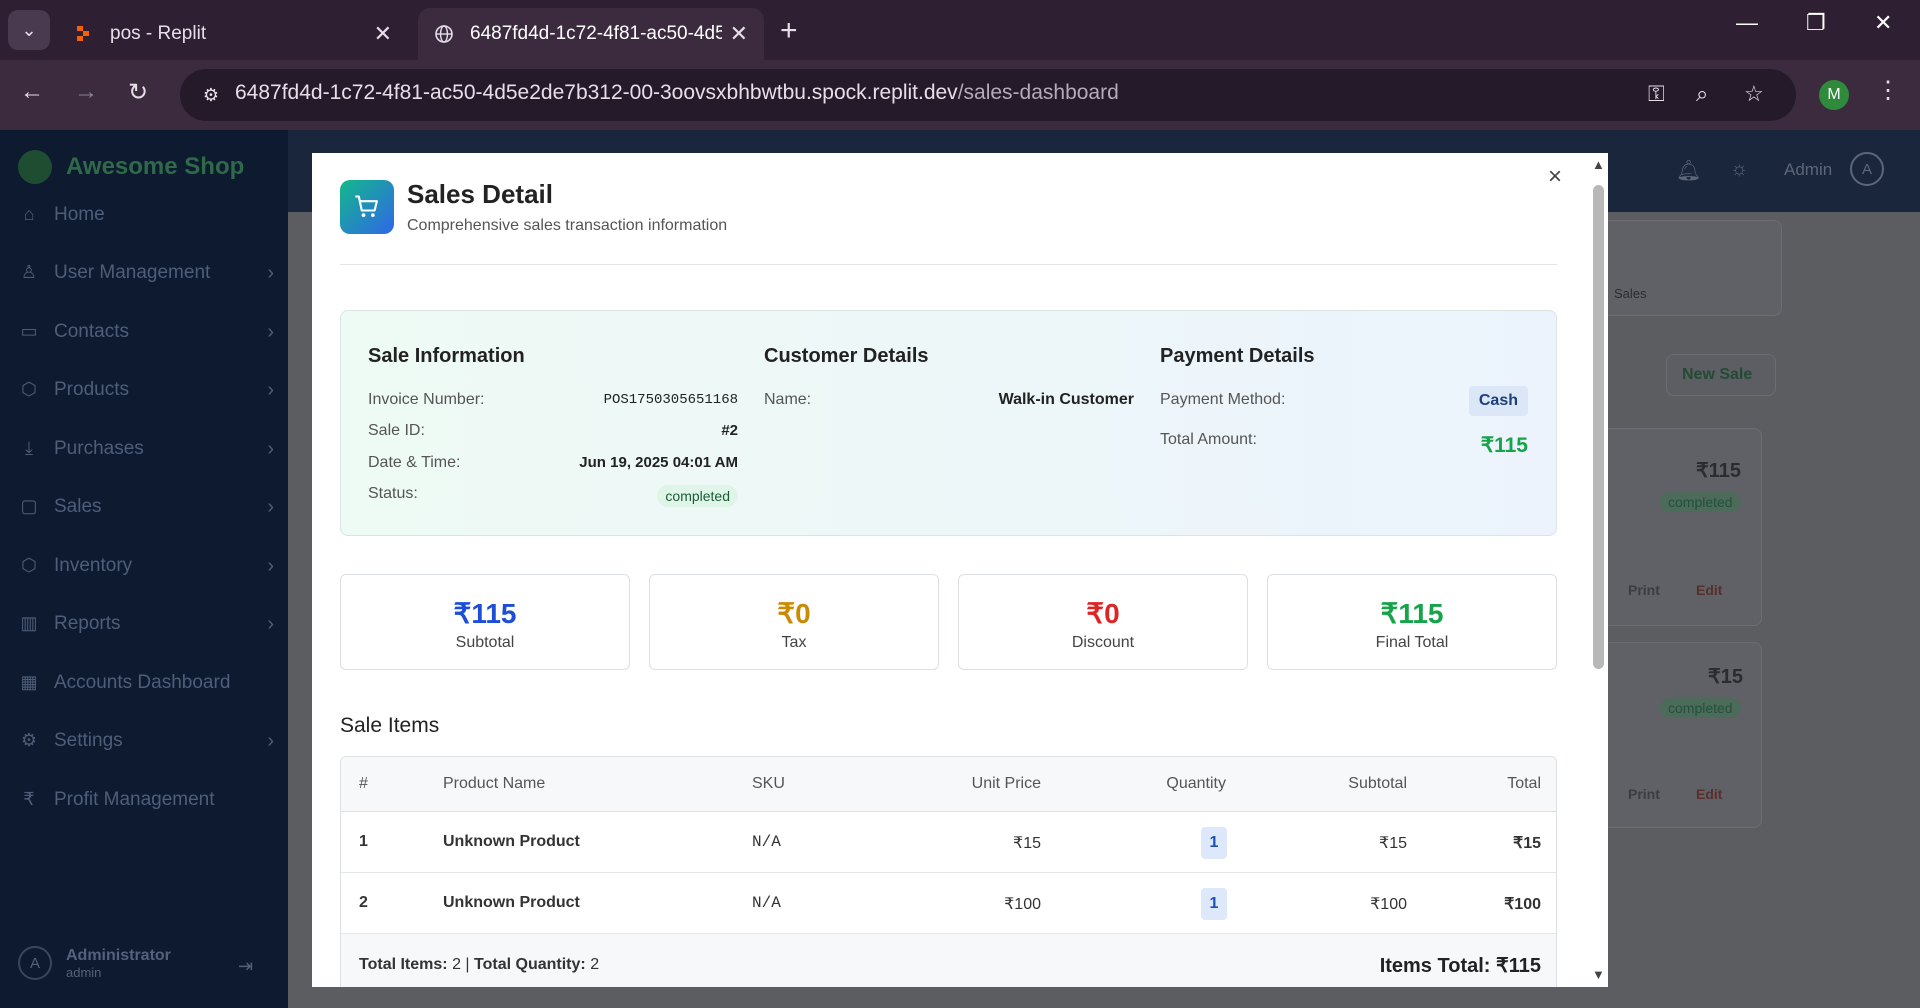 The height and width of the screenshot is (1008, 1920). Describe the element at coordinates (146, 332) in the screenshot. I see `sidebar-item-contacts: ▭ Contacts ›` at that location.